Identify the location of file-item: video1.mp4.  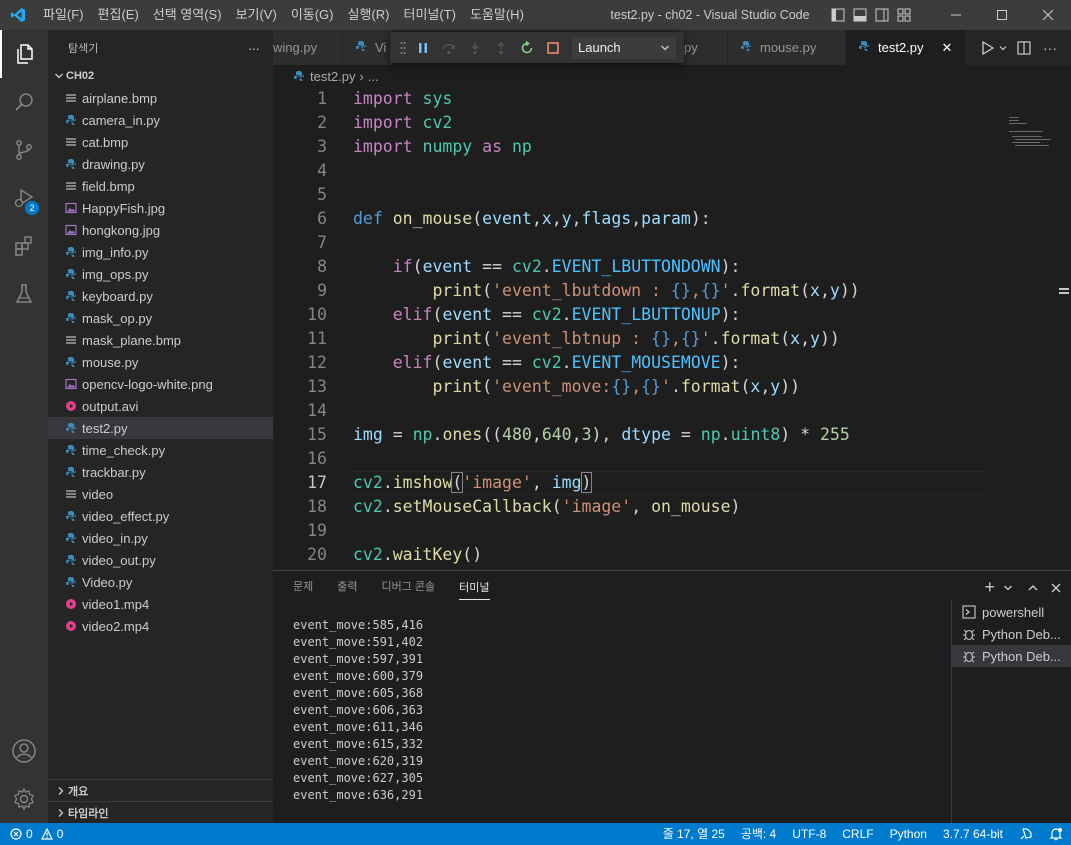
(160, 604).